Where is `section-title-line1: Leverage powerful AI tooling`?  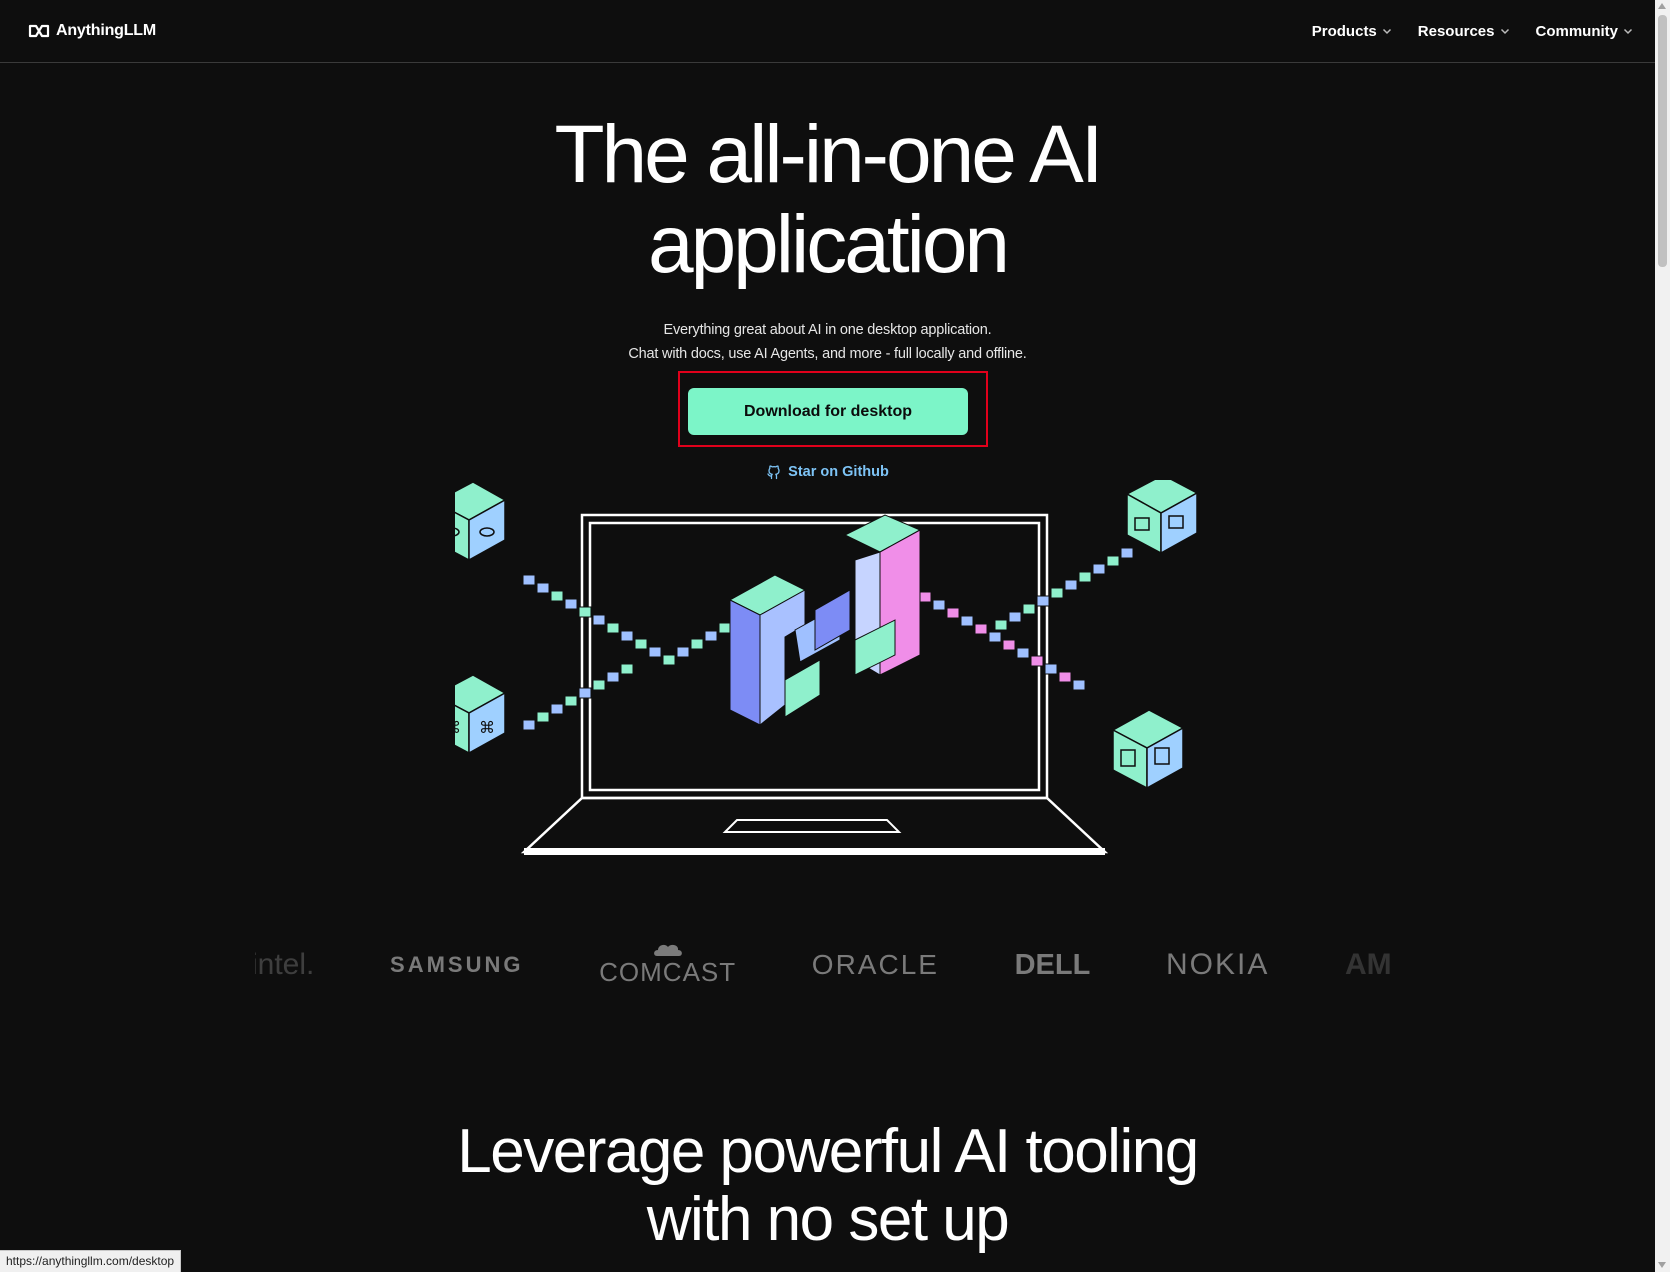
section-title-line1: Leverage powerful AI tooling is located at coordinates (828, 1151).